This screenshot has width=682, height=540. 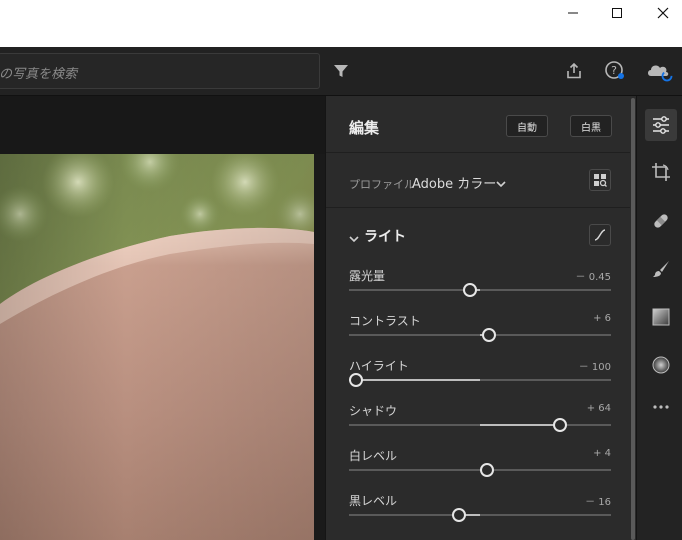 I want to click on profile-browser-button, so click(x=600, y=180).